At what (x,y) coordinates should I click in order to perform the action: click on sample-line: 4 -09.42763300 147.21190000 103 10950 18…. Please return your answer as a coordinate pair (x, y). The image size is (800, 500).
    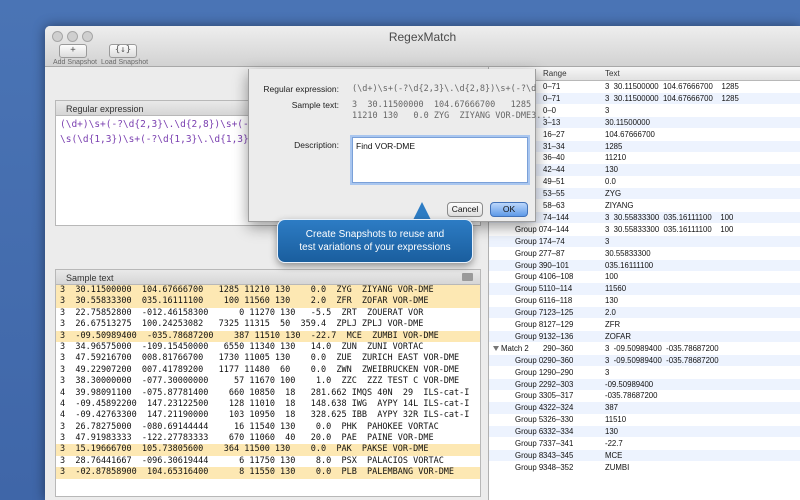
    Looking at the image, I should click on (265, 415).